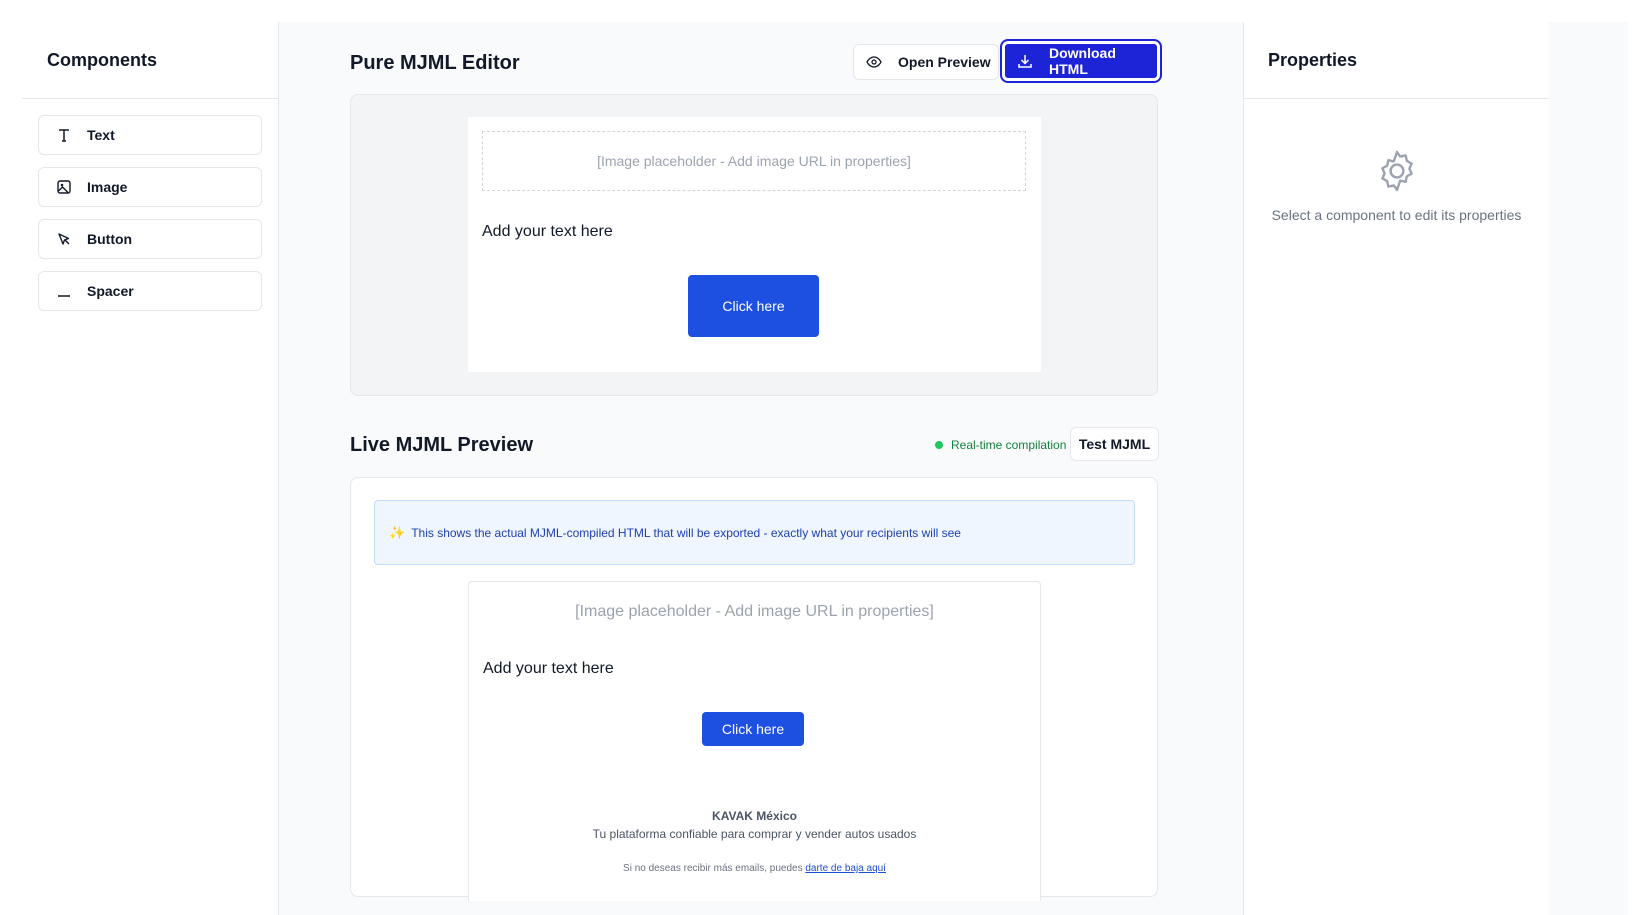 Image resolution: width=1645 pixels, height=915 pixels. I want to click on component-image: Image, so click(150, 187).